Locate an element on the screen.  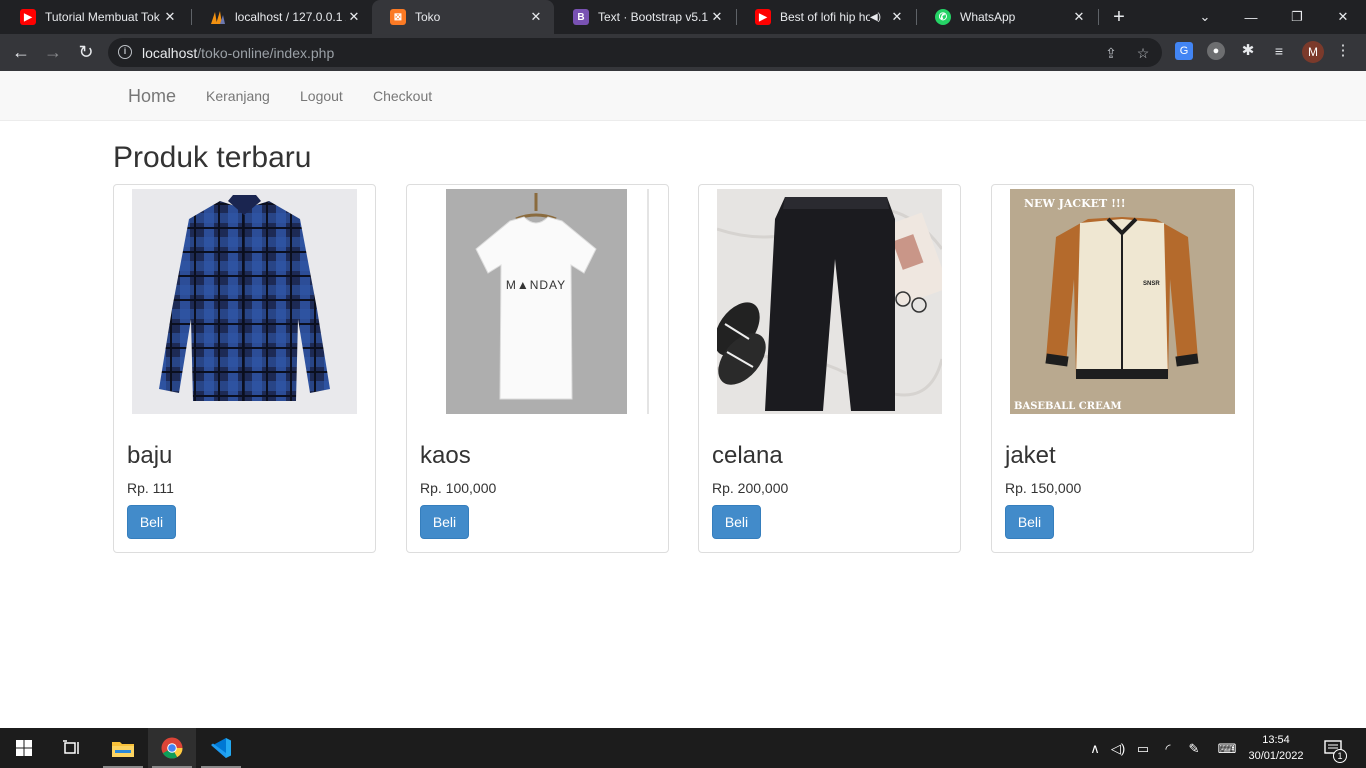
nav-checkout-link: Checkout is located at coordinates (402, 96).